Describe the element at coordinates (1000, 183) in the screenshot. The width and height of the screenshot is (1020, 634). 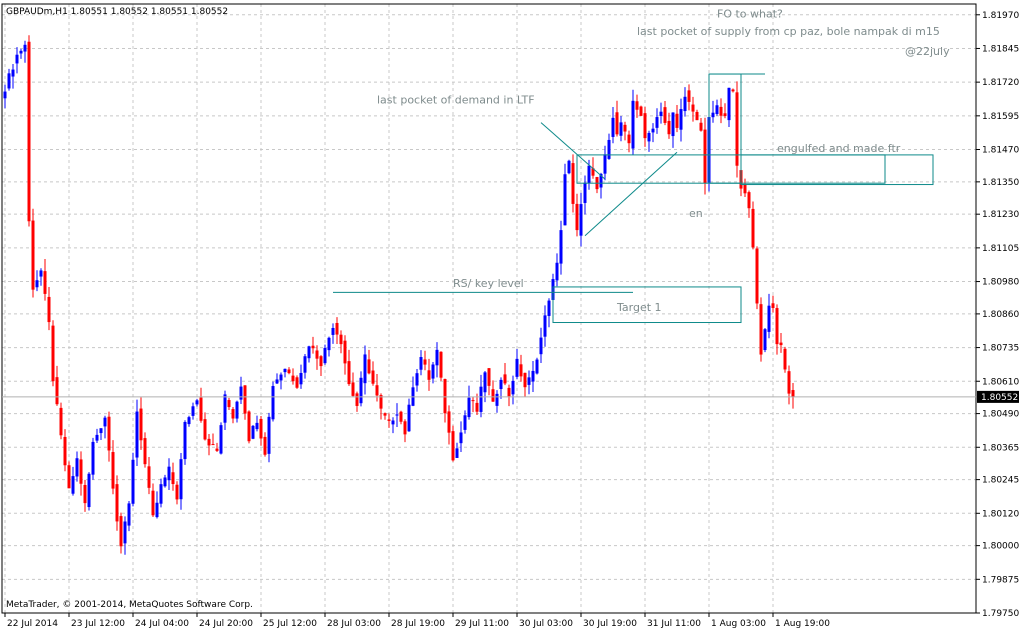
I see `y-tick-label: 1.81350` at that location.